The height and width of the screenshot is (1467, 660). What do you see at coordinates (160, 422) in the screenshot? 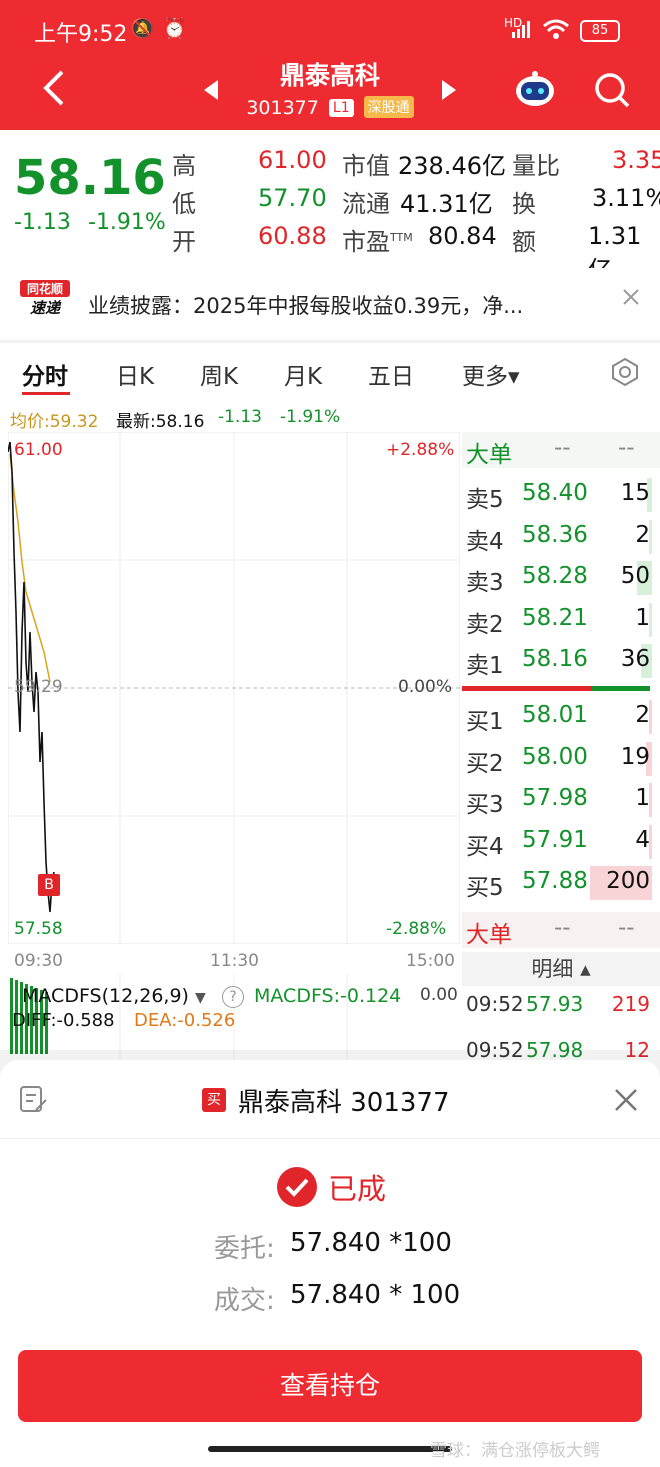
I see `latest-price-label: 最新:58.16` at bounding box center [160, 422].